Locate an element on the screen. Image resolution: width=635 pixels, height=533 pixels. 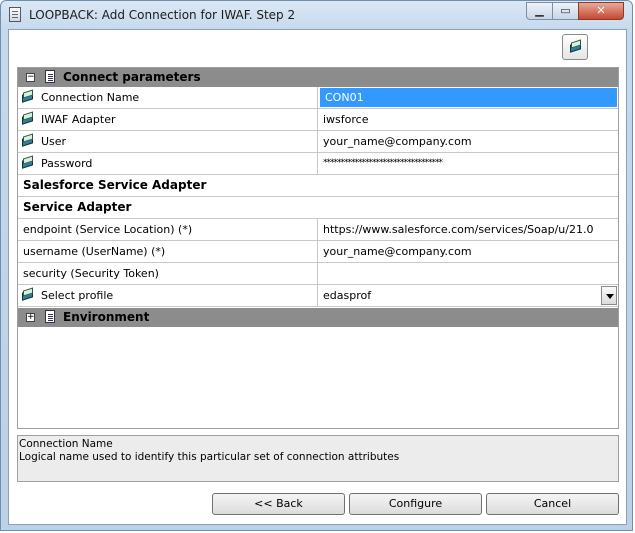
row-security: security (Security Token) is located at coordinates (318, 274).